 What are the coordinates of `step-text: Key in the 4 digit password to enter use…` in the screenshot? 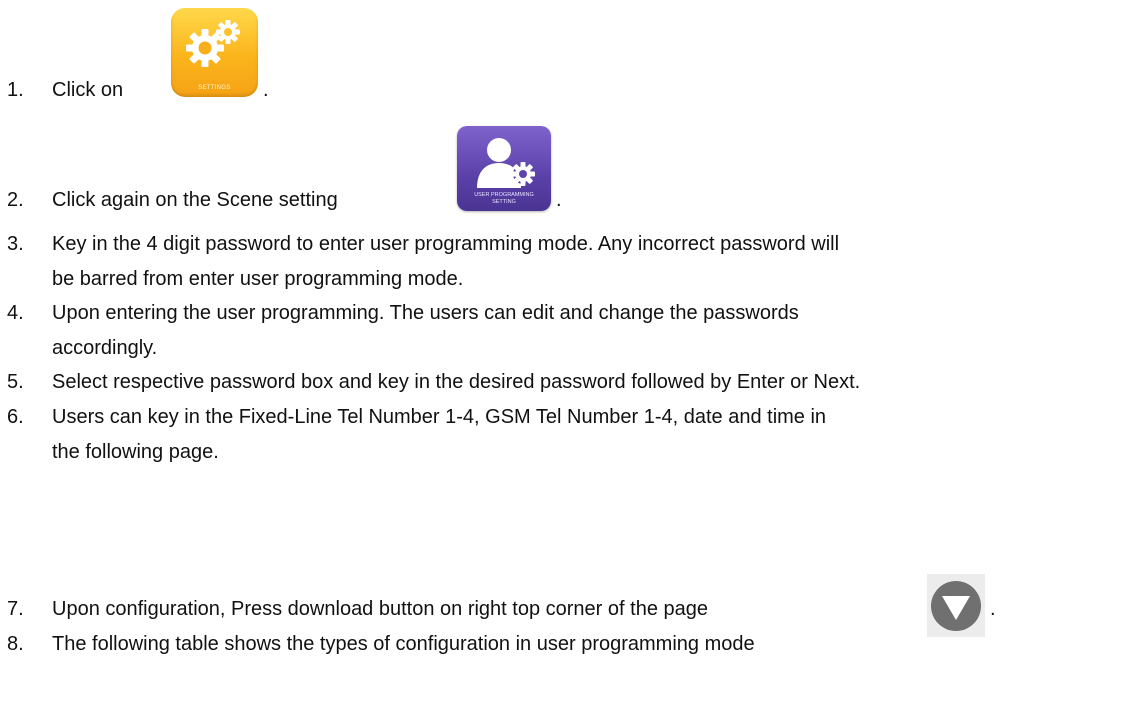 It's located at (589, 262).